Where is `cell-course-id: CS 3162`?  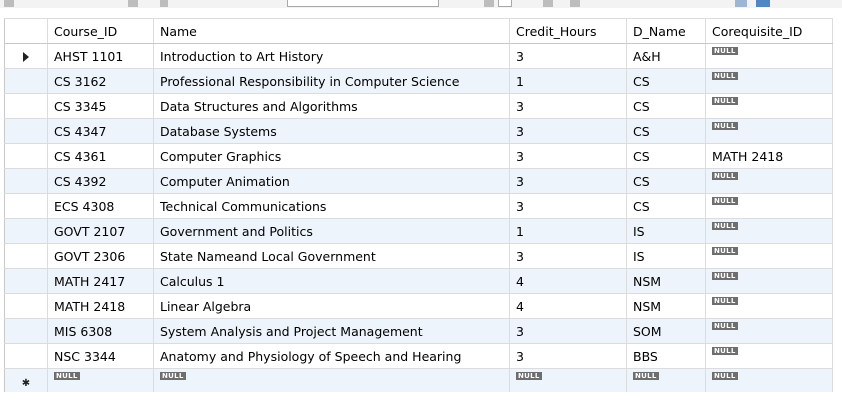 cell-course-id: CS 3162 is located at coordinates (100, 81).